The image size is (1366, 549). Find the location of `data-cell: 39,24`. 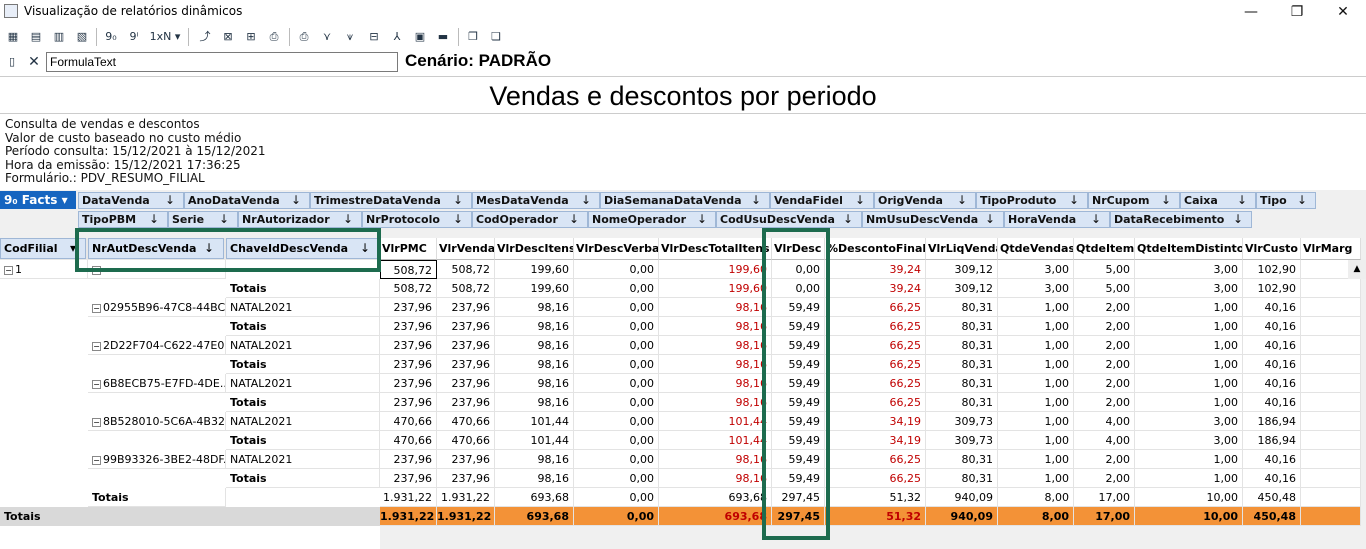

data-cell: 39,24 is located at coordinates (875, 288).